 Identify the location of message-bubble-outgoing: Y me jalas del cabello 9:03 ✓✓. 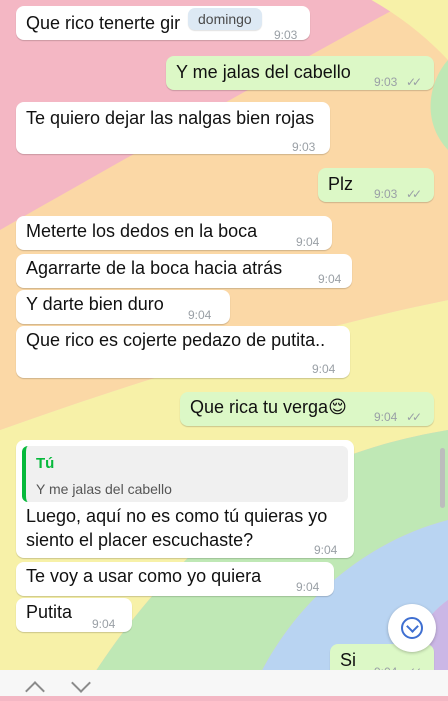
(300, 73).